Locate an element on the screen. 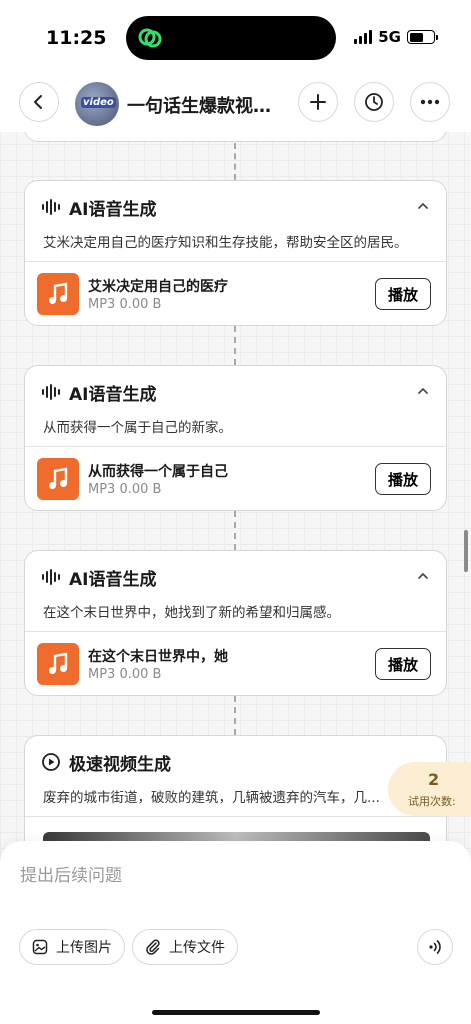  avatar-label: video is located at coordinates (98, 102).